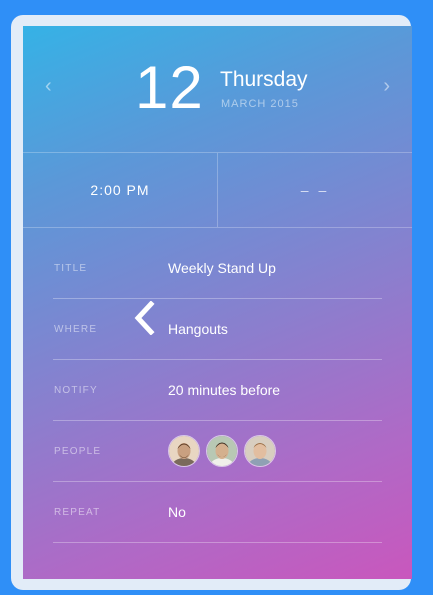  Describe the element at coordinates (315, 190) in the screenshot. I see `end-time: – –` at that location.